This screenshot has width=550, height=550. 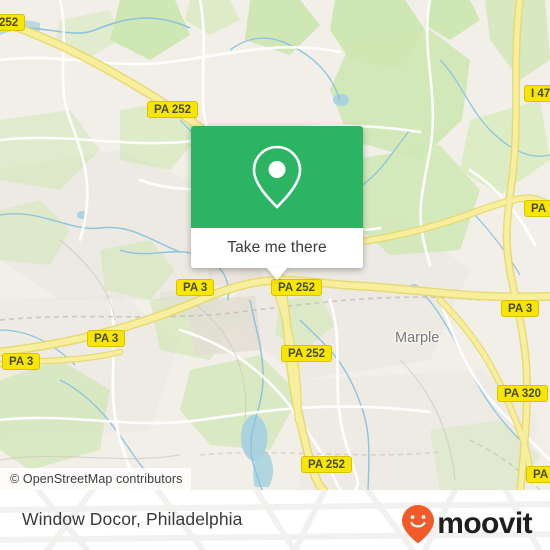 What do you see at coordinates (277, 247) in the screenshot?
I see `take-me-there-label: Take me there` at bounding box center [277, 247].